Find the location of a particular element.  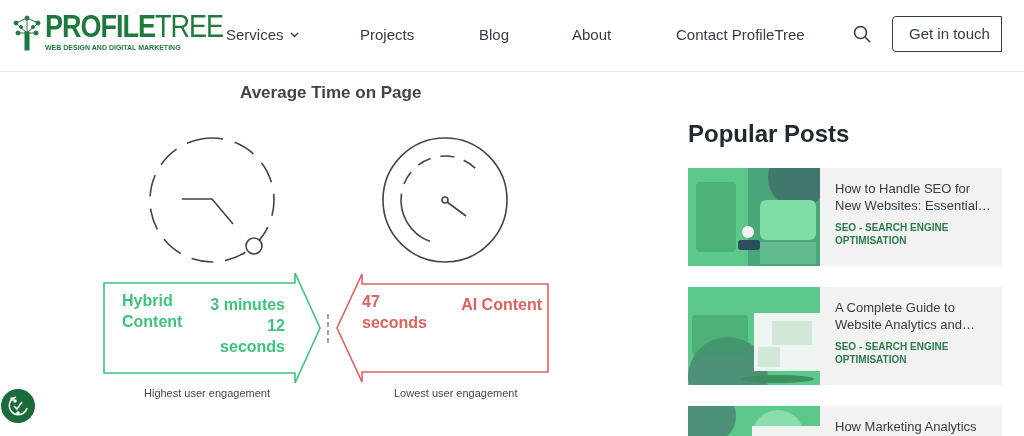

accessibility-button is located at coordinates (18, 406).